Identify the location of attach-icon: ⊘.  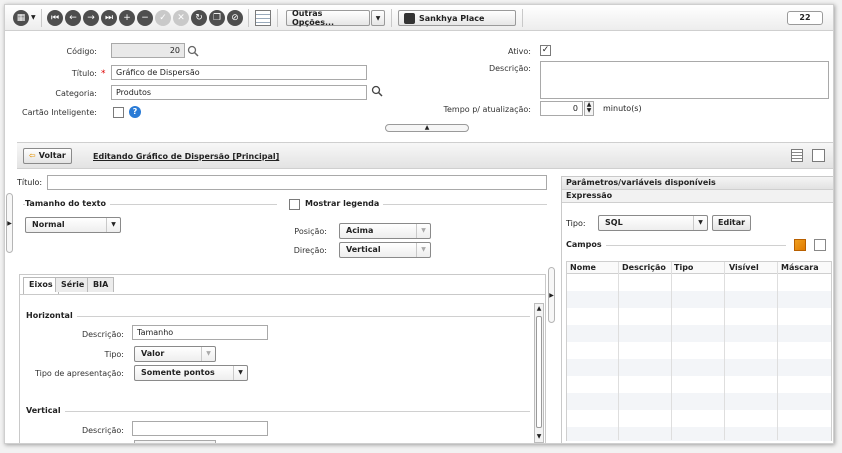
(235, 18).